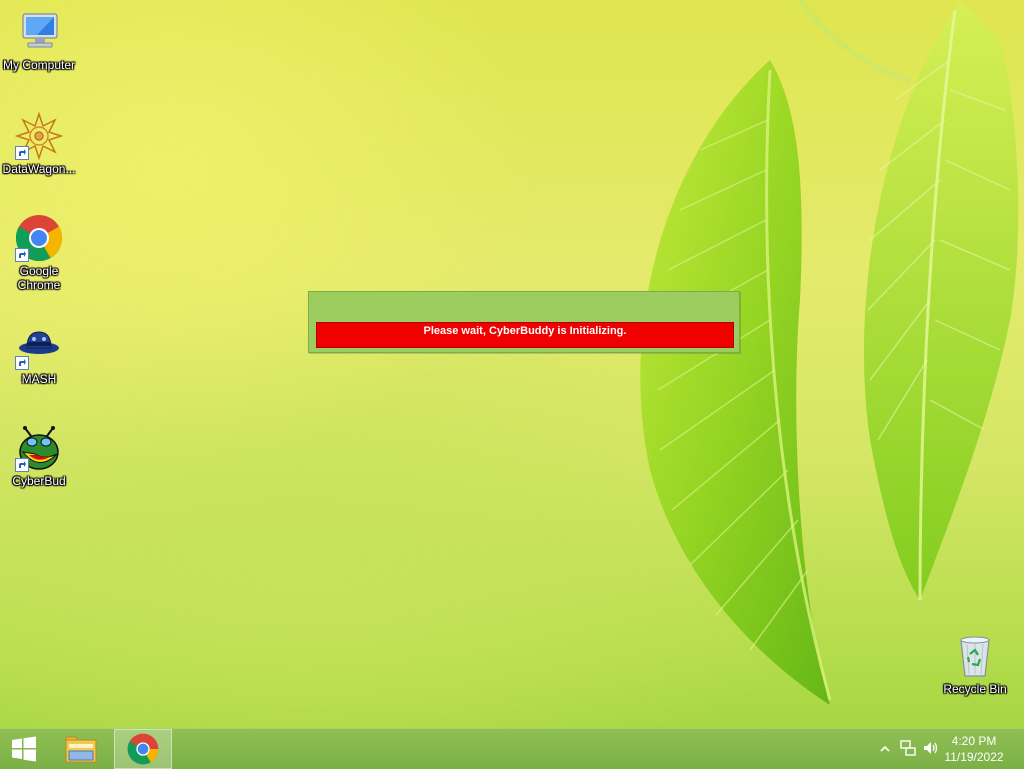 The width and height of the screenshot is (1024, 769). Describe the element at coordinates (974, 757) in the screenshot. I see `clock-date: 11/19/2022` at that location.